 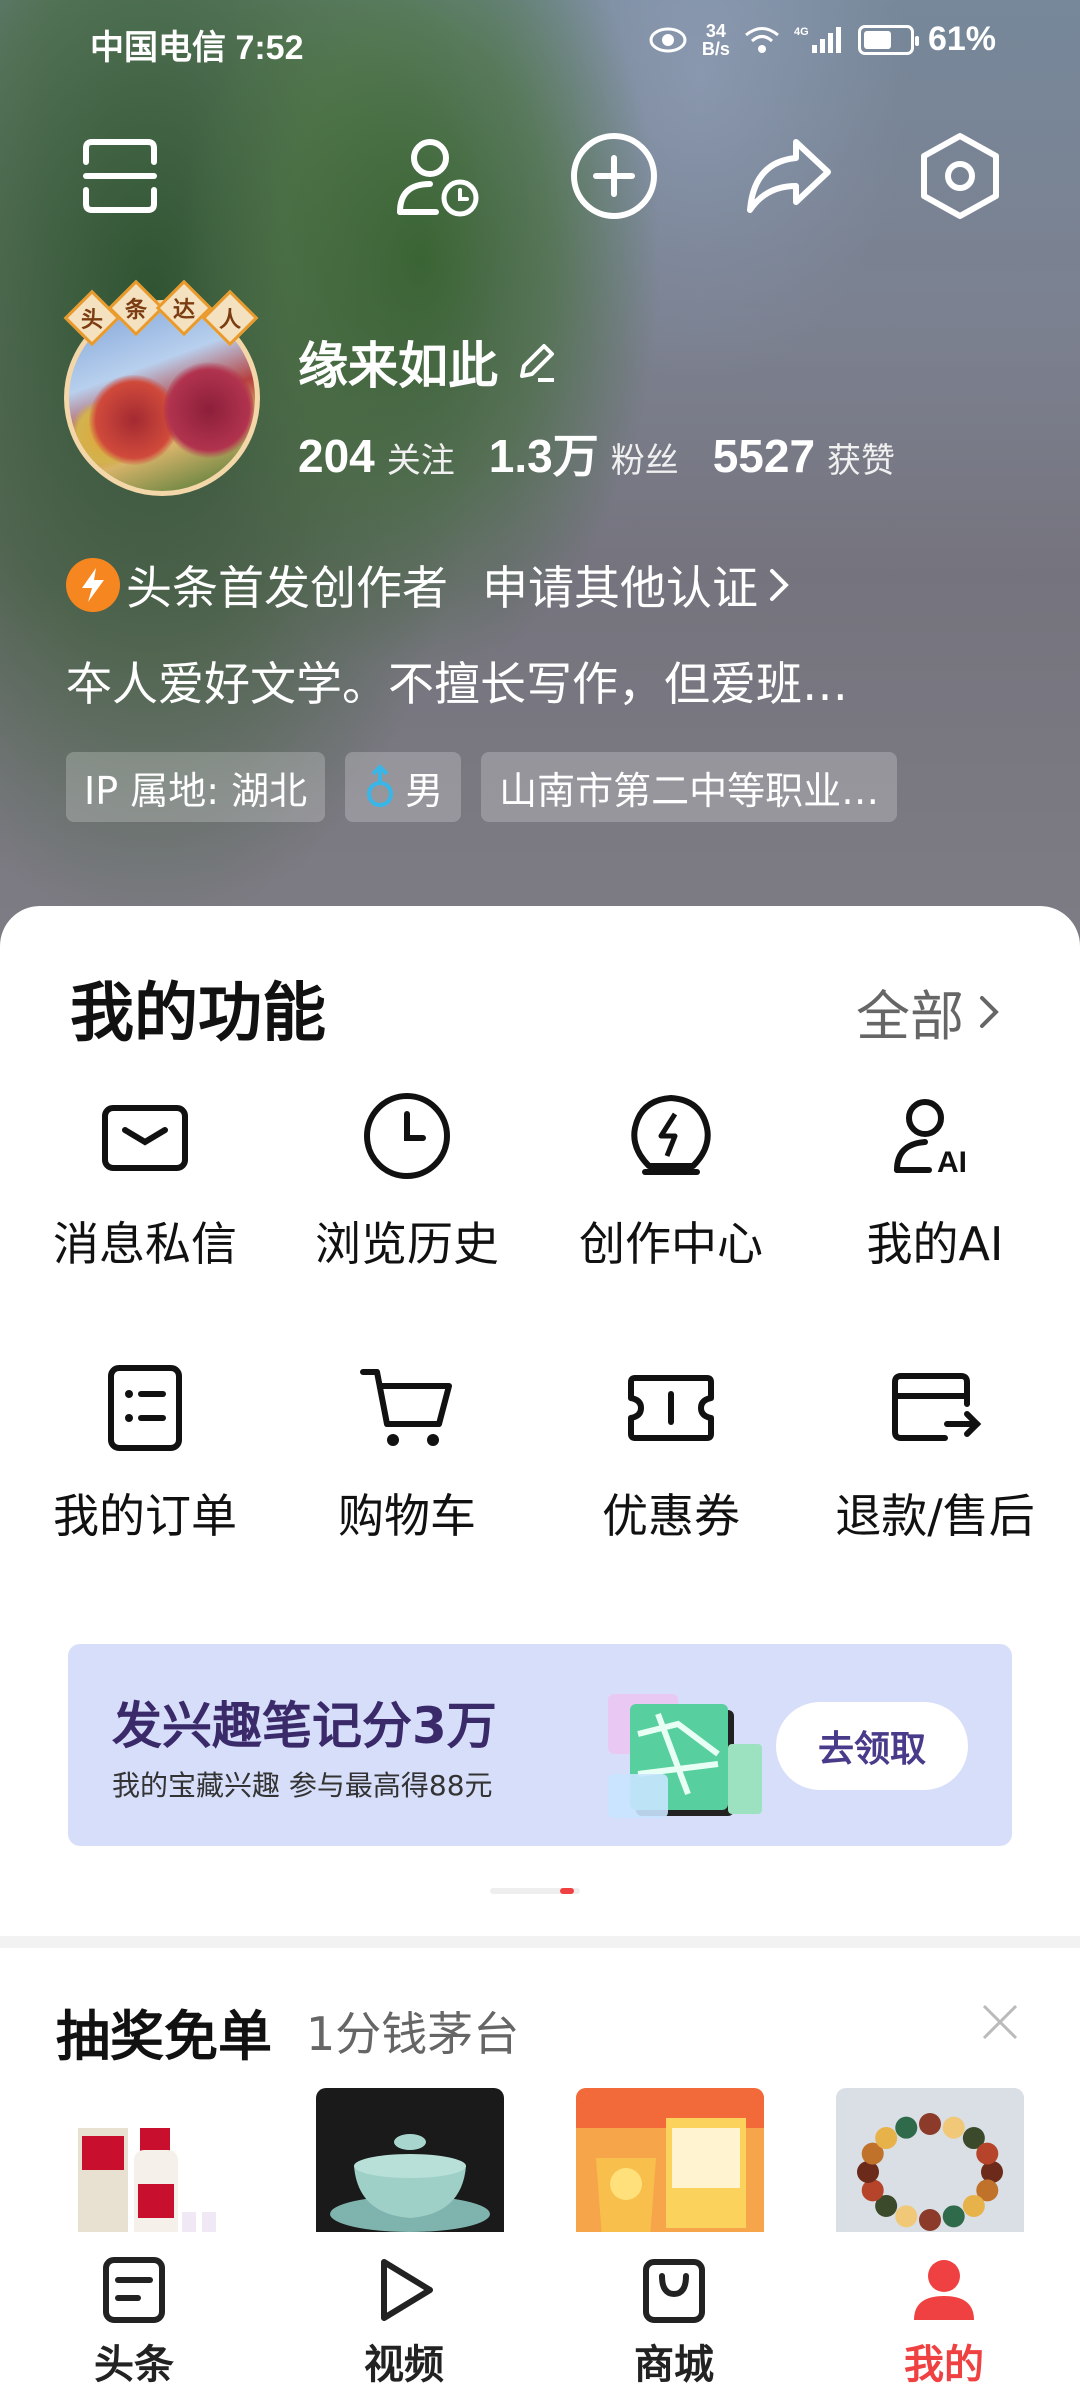 I want to click on user-name-row: 缘来如此, so click(x=428, y=362).